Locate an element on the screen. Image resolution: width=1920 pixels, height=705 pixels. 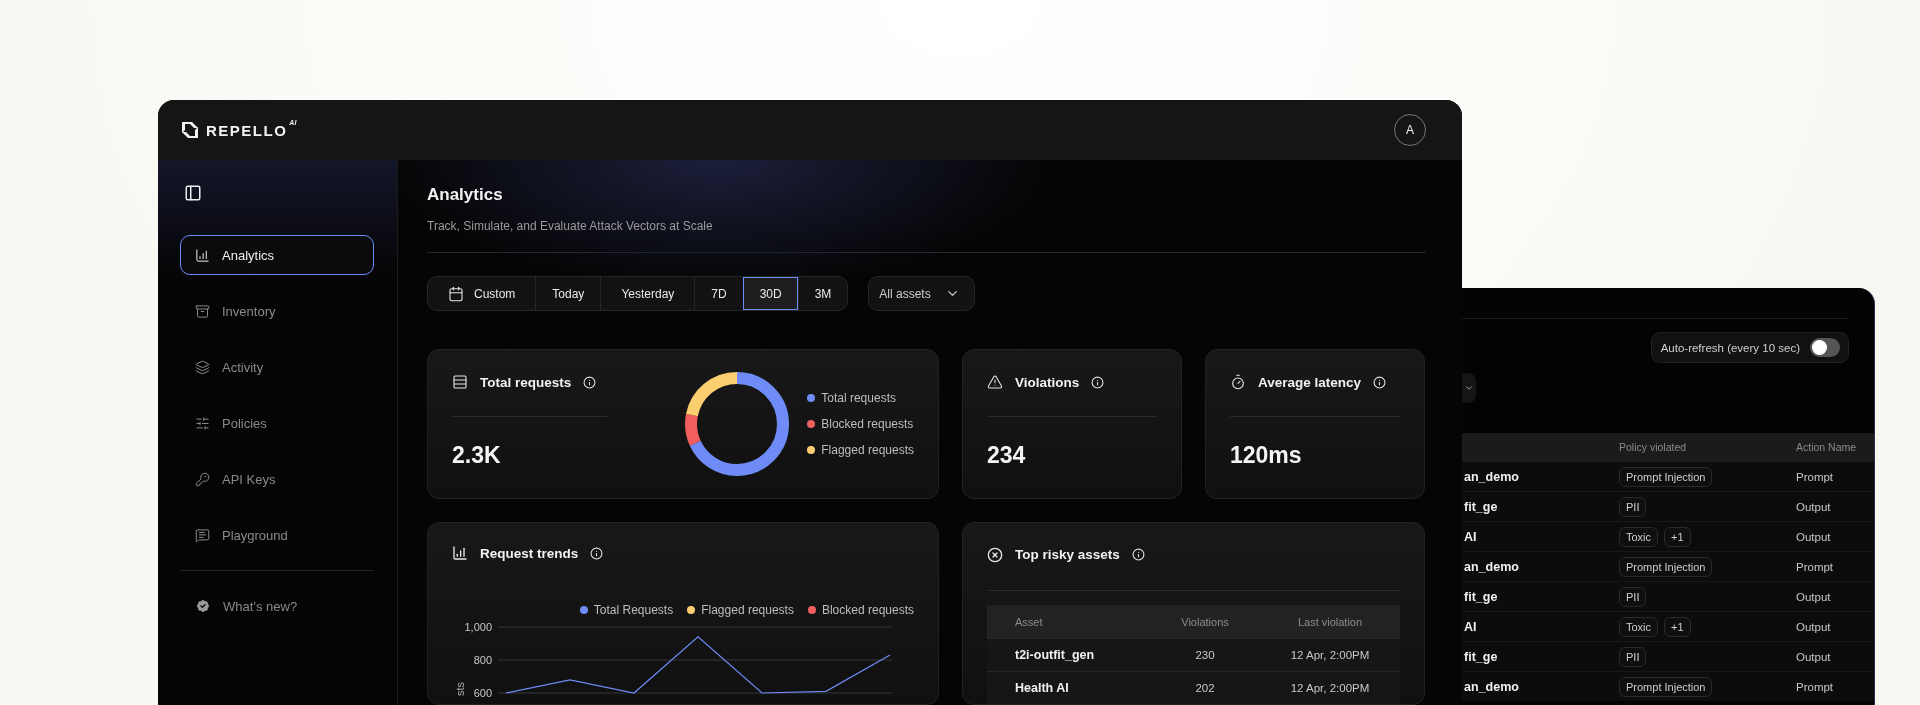
asset-dropdown: All assets is located at coordinates (921, 293).